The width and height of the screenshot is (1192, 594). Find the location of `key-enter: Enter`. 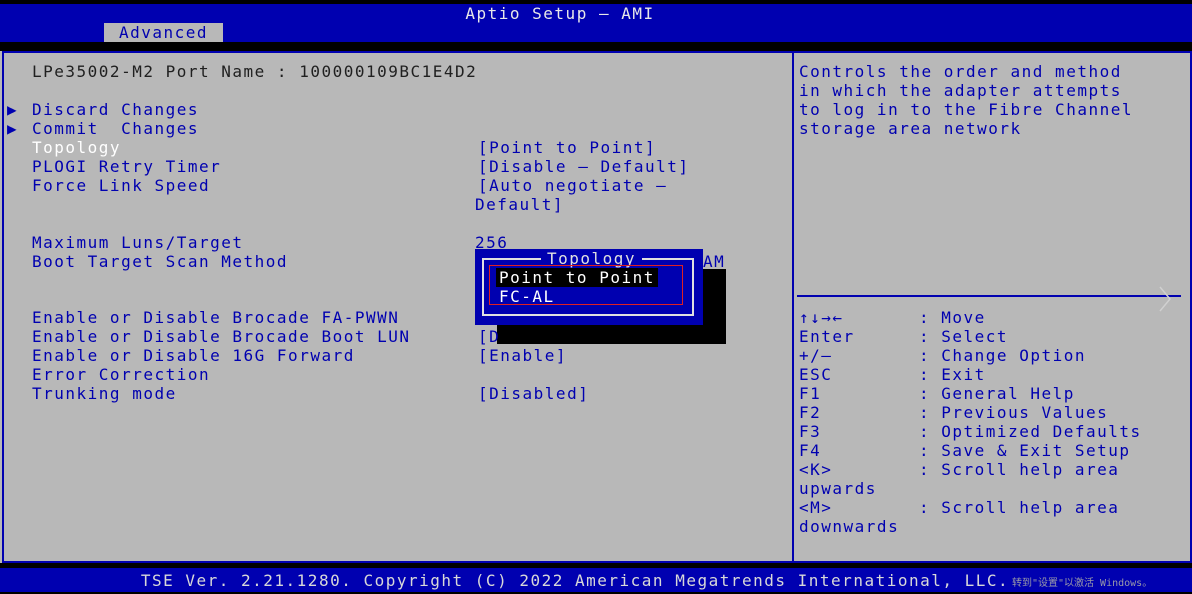

key-enter: Enter is located at coordinates (827, 336).